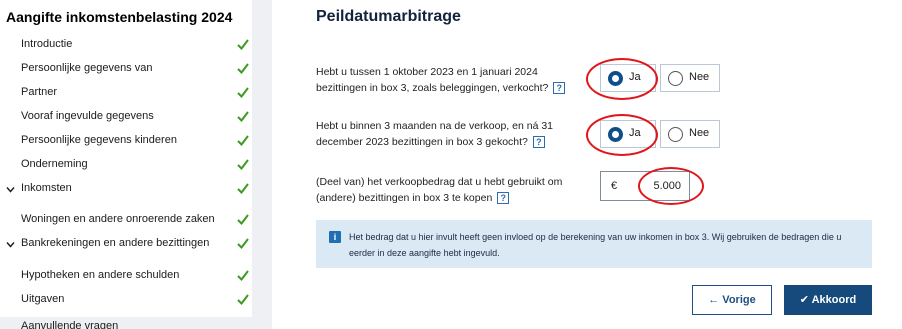  Describe the element at coordinates (262, 164) in the screenshot. I see `sidebar-divider` at that location.